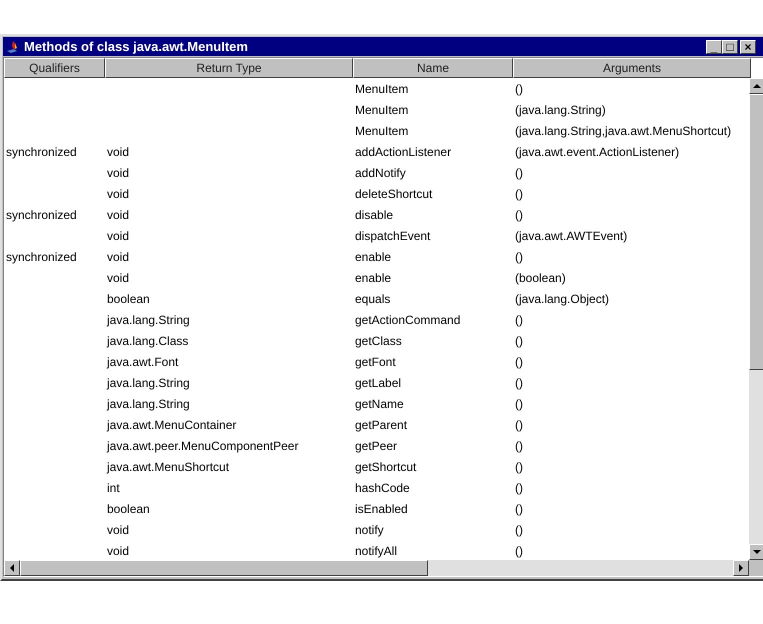 The height and width of the screenshot is (624, 763). I want to click on table-cell: addActionListener, so click(403, 151).